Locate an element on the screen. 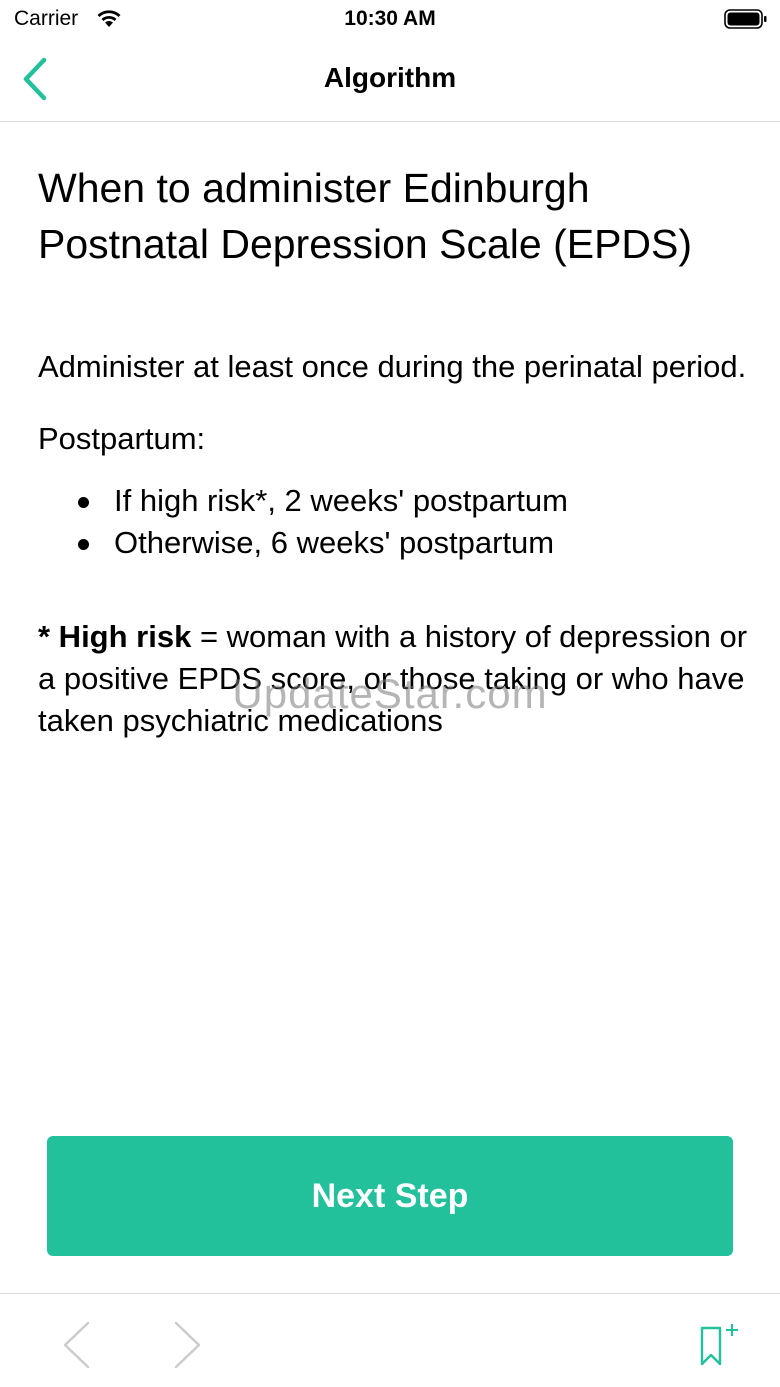  page-title: Algorithm is located at coordinates (390, 77).